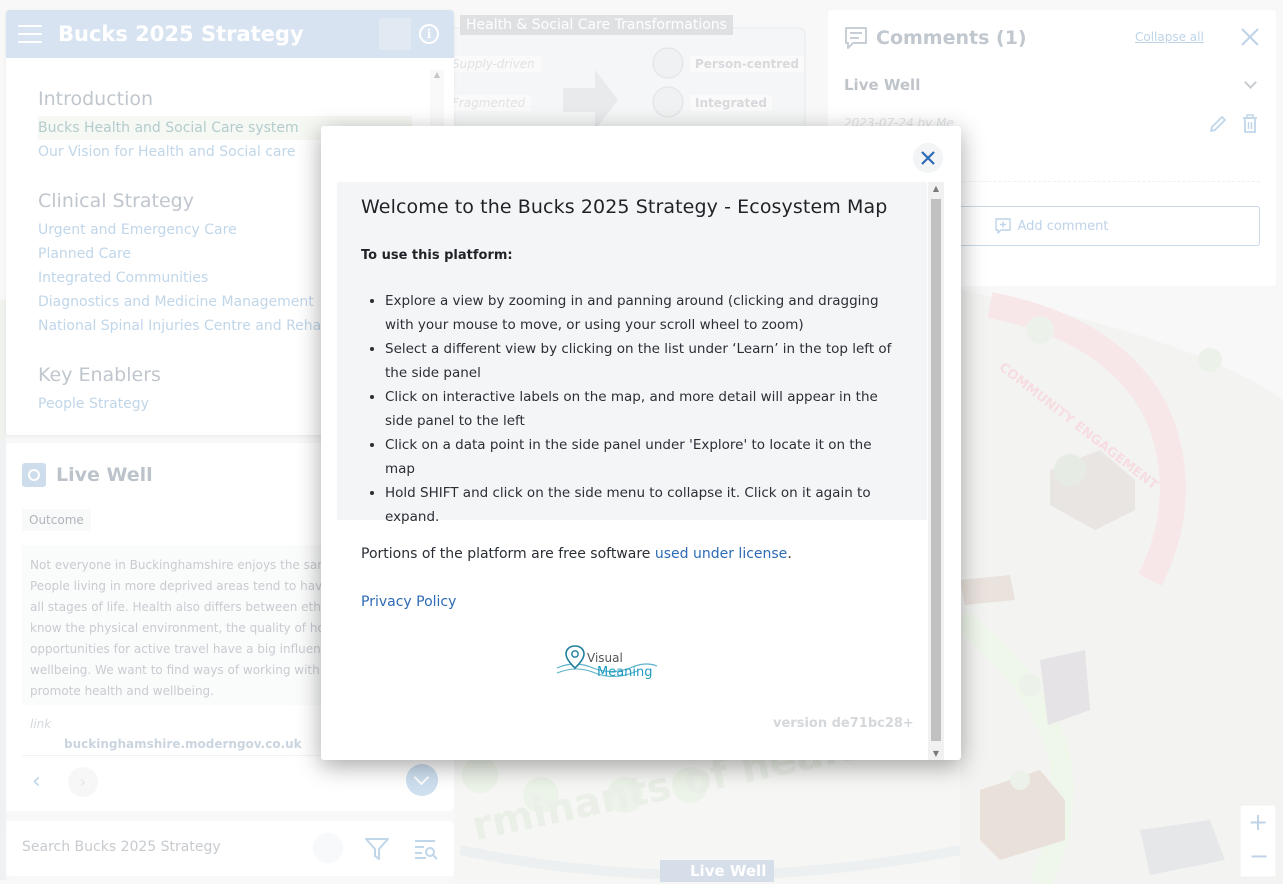 The image size is (1283, 884). What do you see at coordinates (625, 672) in the screenshot?
I see `logo-text-meaning: Meaning` at bounding box center [625, 672].